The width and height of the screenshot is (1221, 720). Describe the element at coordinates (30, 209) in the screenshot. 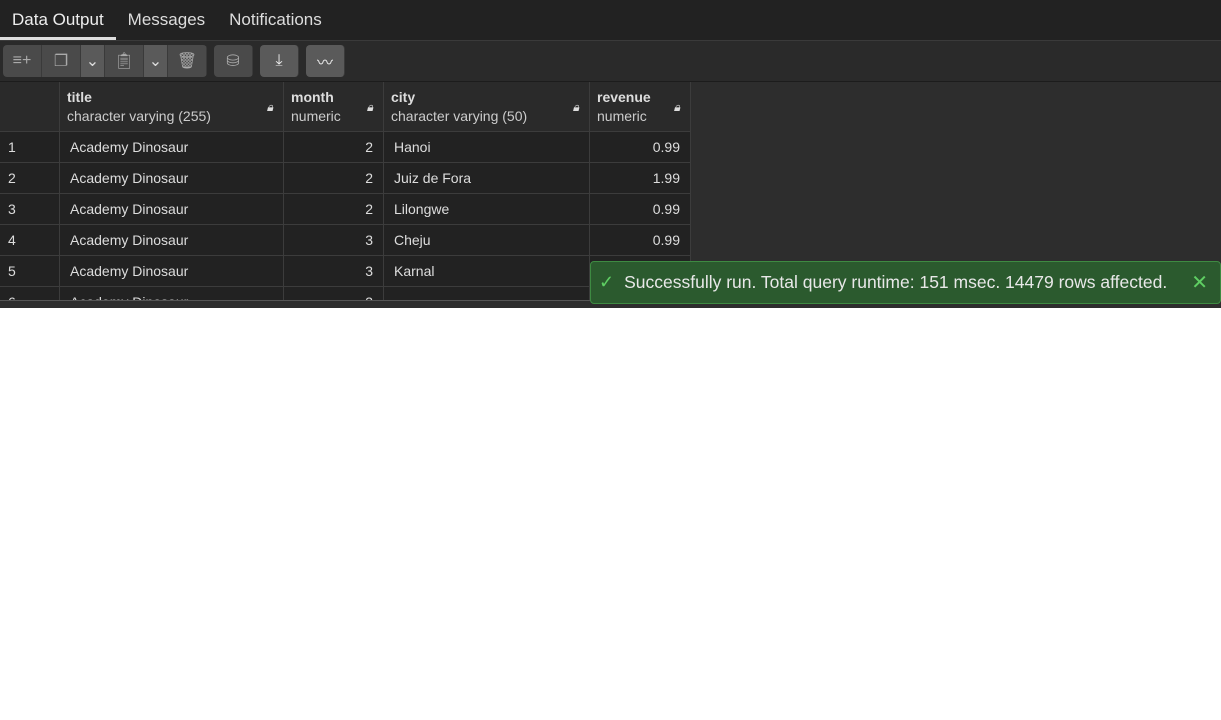

I see `row-number: 3` at that location.